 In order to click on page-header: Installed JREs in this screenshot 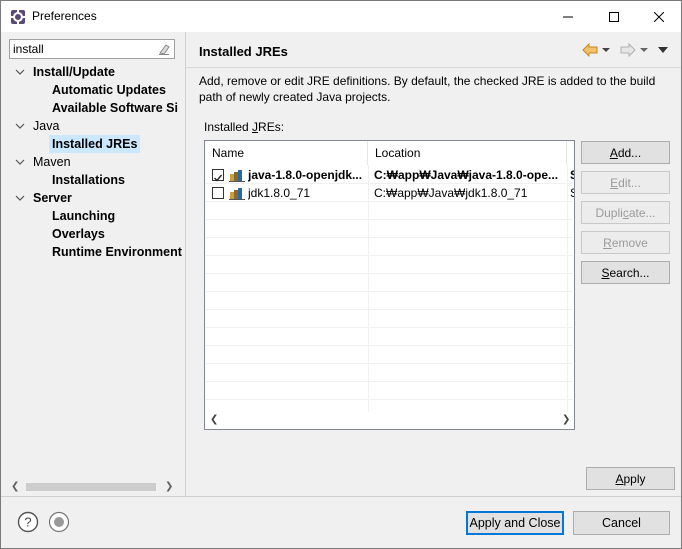, I will do `click(433, 50)`.